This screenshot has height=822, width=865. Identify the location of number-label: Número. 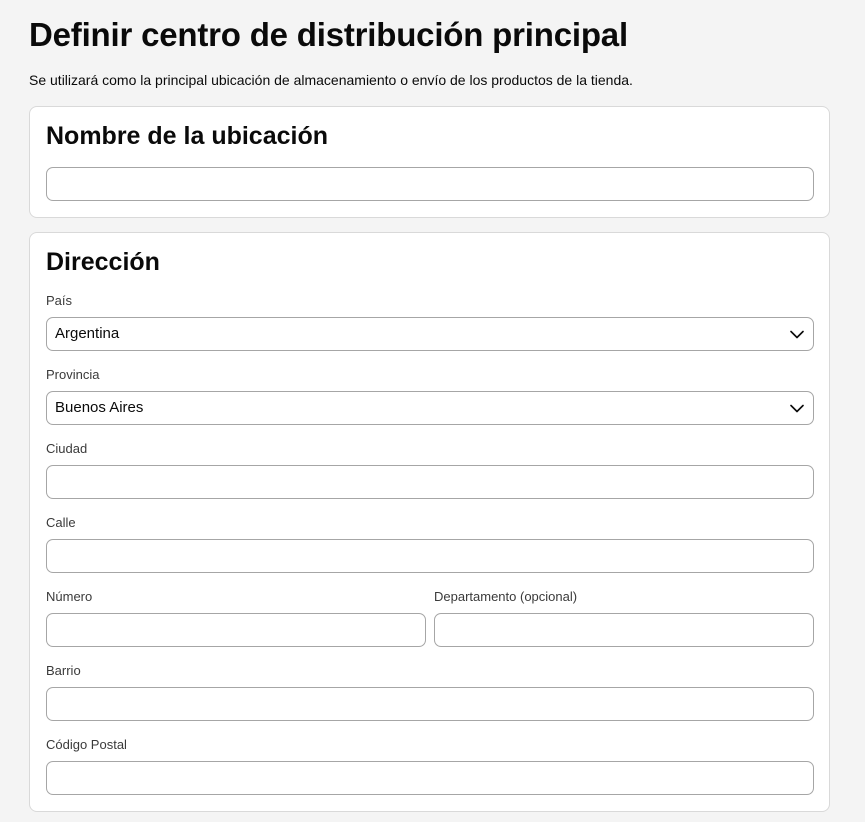
(69, 596).